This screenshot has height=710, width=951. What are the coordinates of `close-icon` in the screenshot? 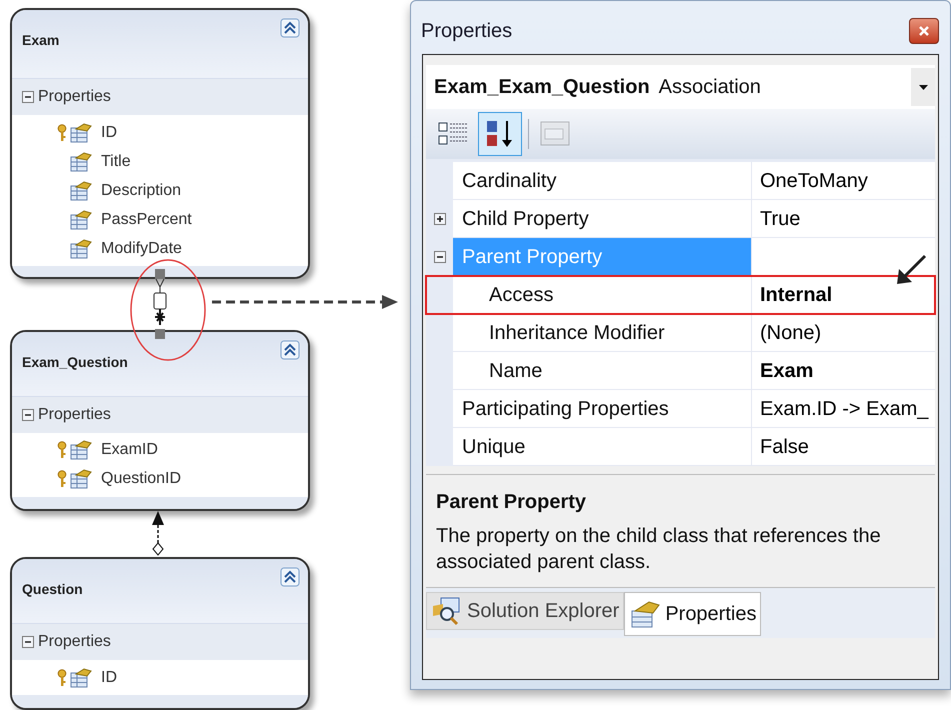 It's located at (924, 30).